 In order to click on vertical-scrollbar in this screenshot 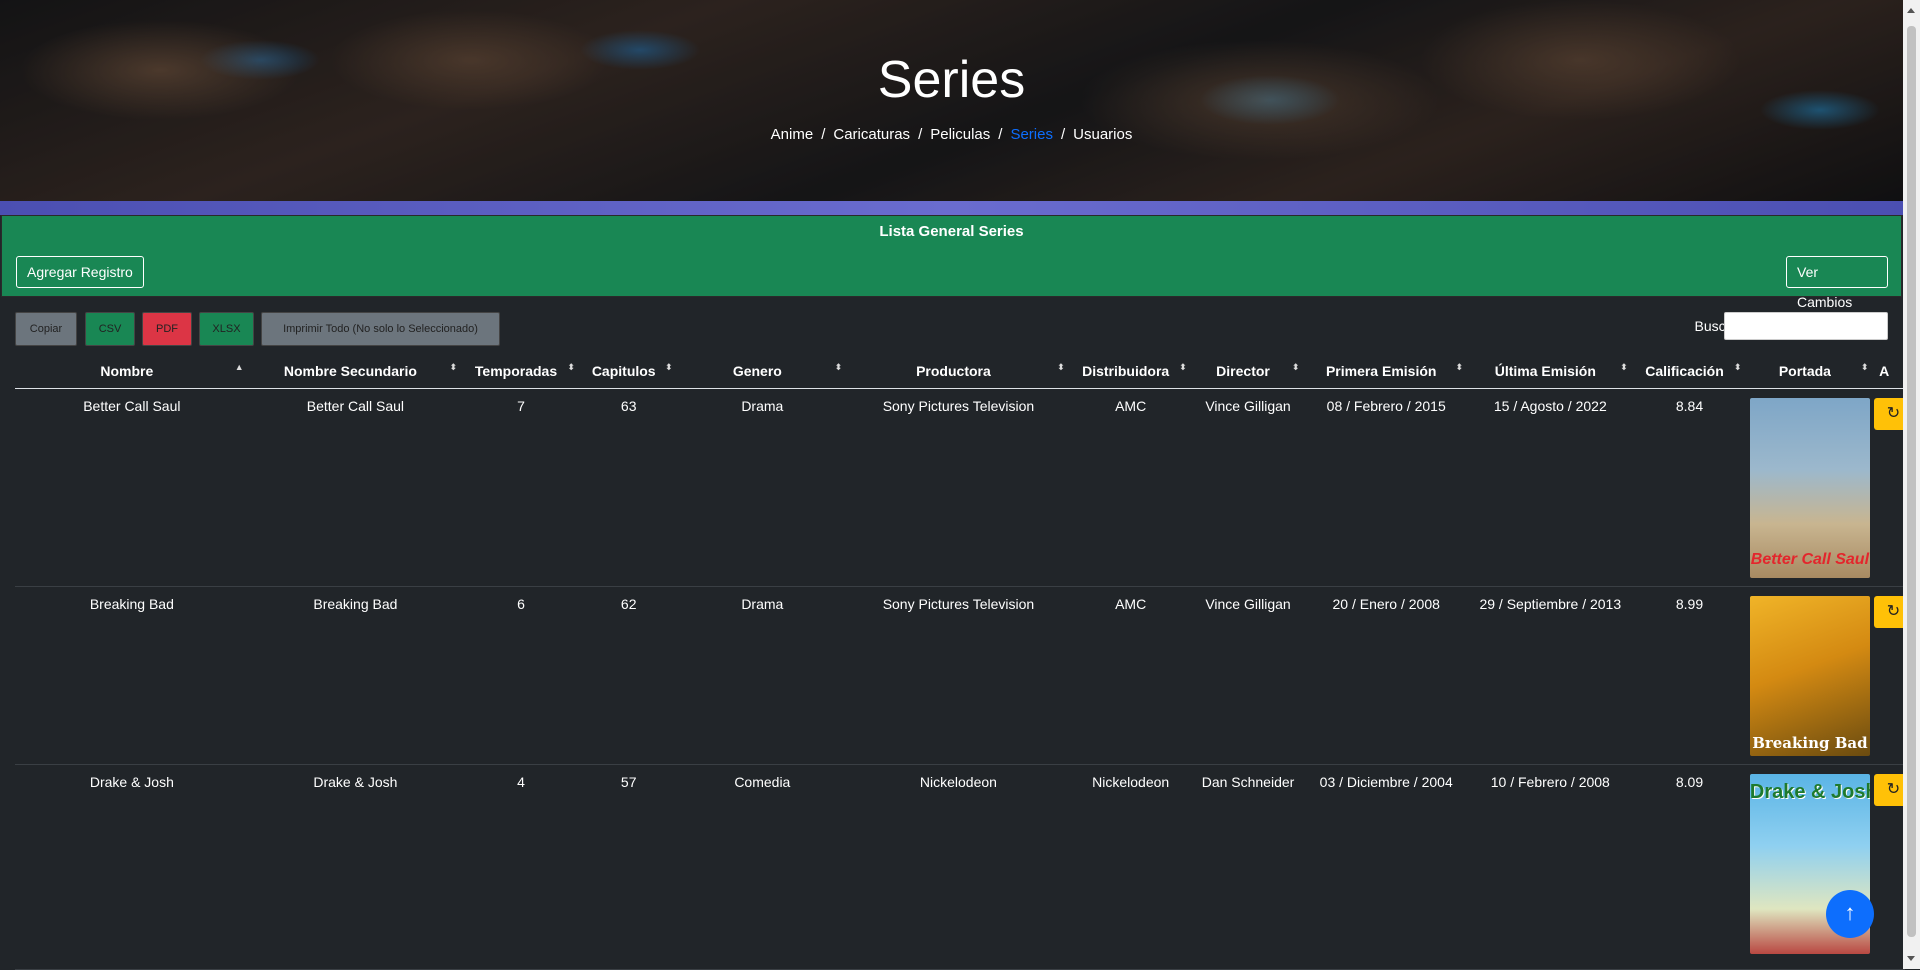, I will do `click(1911, 484)`.